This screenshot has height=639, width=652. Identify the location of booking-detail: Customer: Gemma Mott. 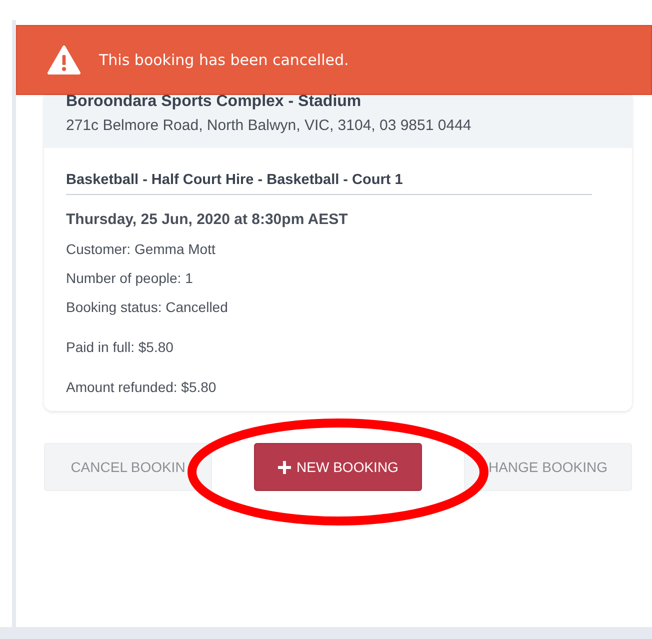
(141, 249).